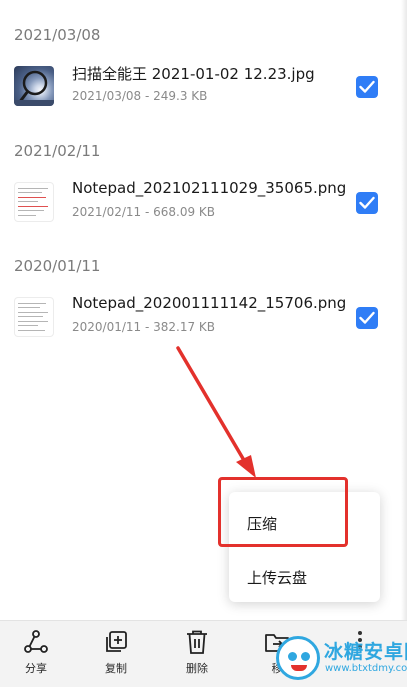  What do you see at coordinates (283, 512) in the screenshot?
I see `annotation-highlight-box` at bounding box center [283, 512].